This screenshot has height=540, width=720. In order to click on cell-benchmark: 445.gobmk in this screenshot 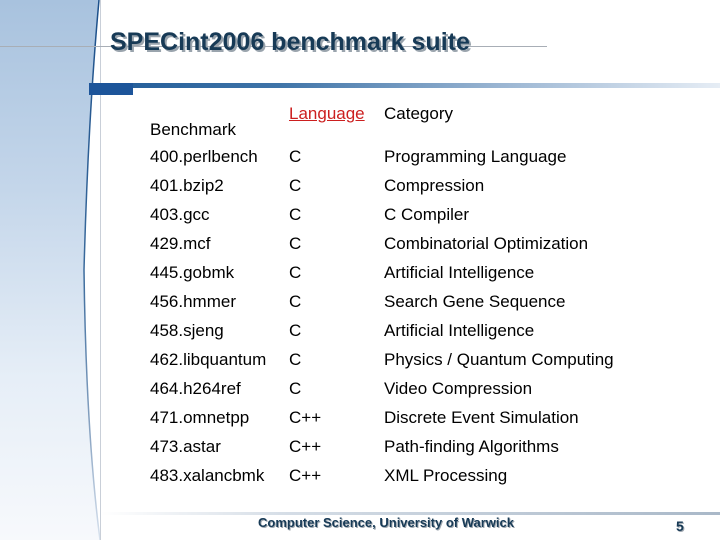, I will do `click(192, 272)`.